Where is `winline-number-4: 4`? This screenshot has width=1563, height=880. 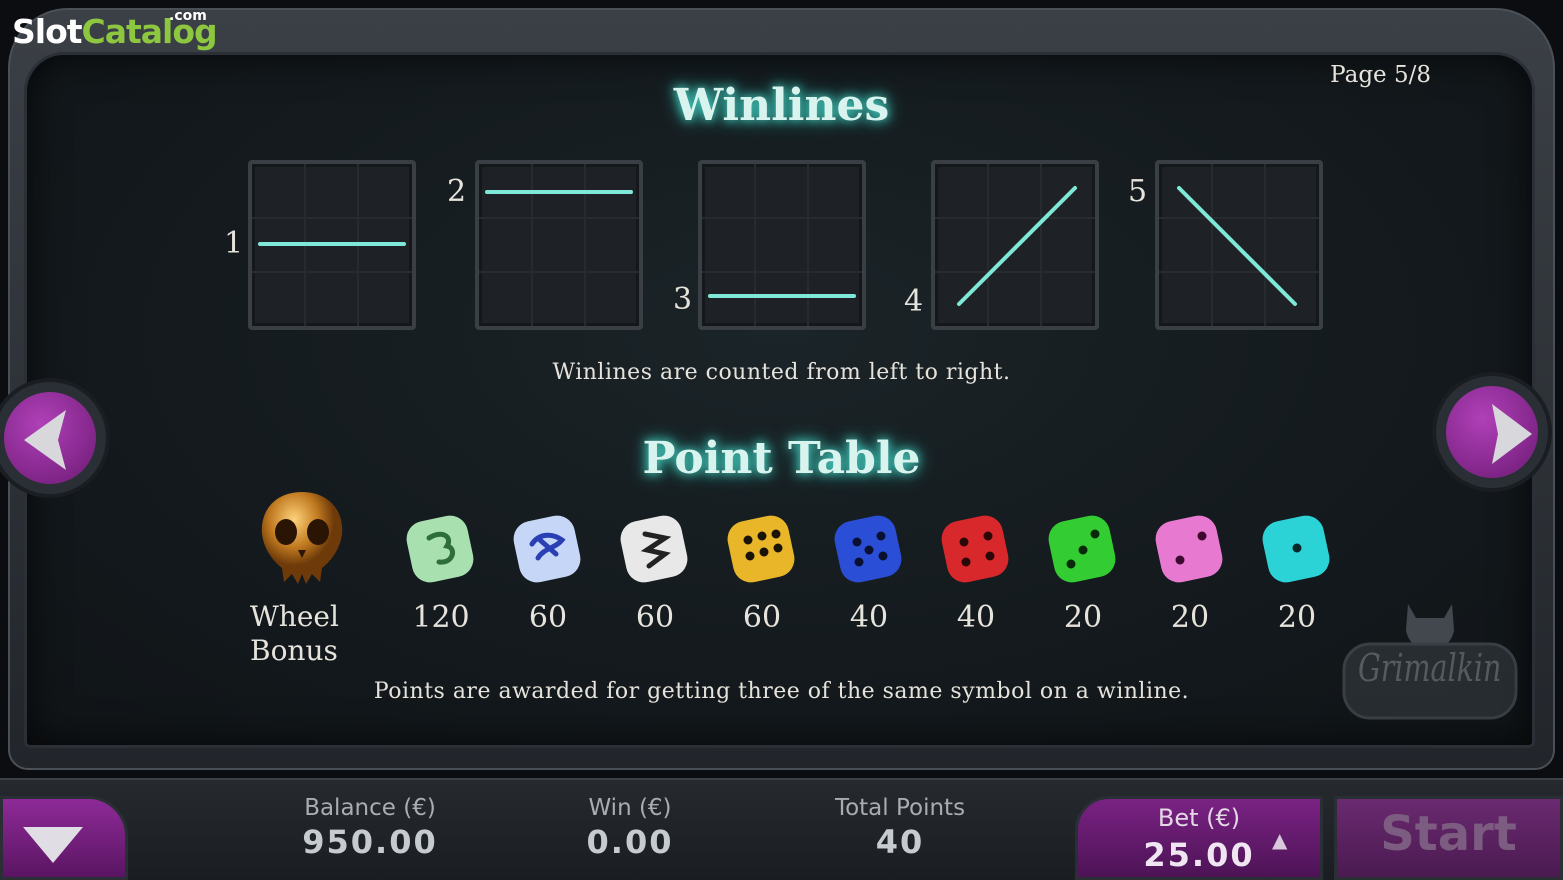 winline-number-4: 4 is located at coordinates (914, 301).